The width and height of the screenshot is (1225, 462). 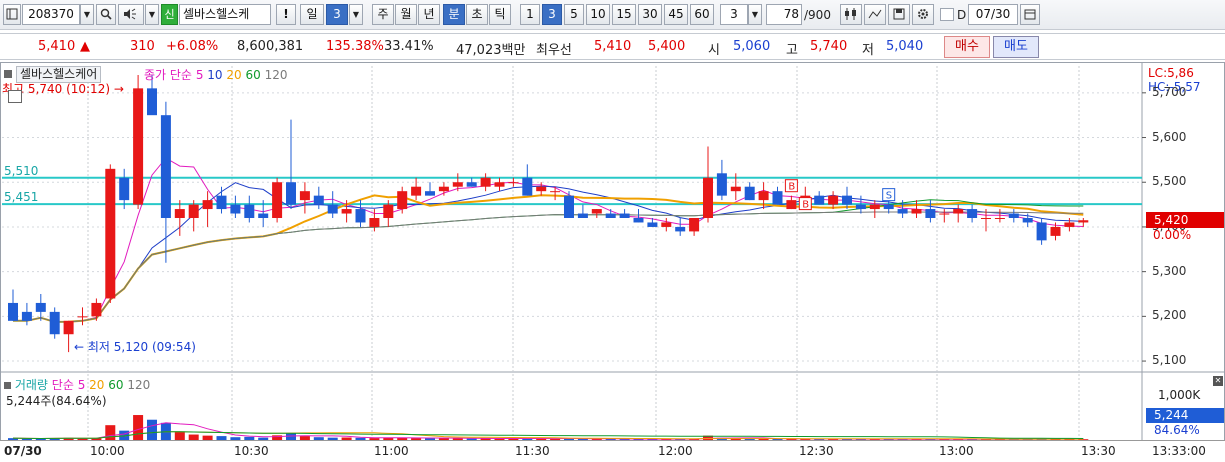 What do you see at coordinates (851, 14) in the screenshot?
I see `candle-settings-icon` at bounding box center [851, 14].